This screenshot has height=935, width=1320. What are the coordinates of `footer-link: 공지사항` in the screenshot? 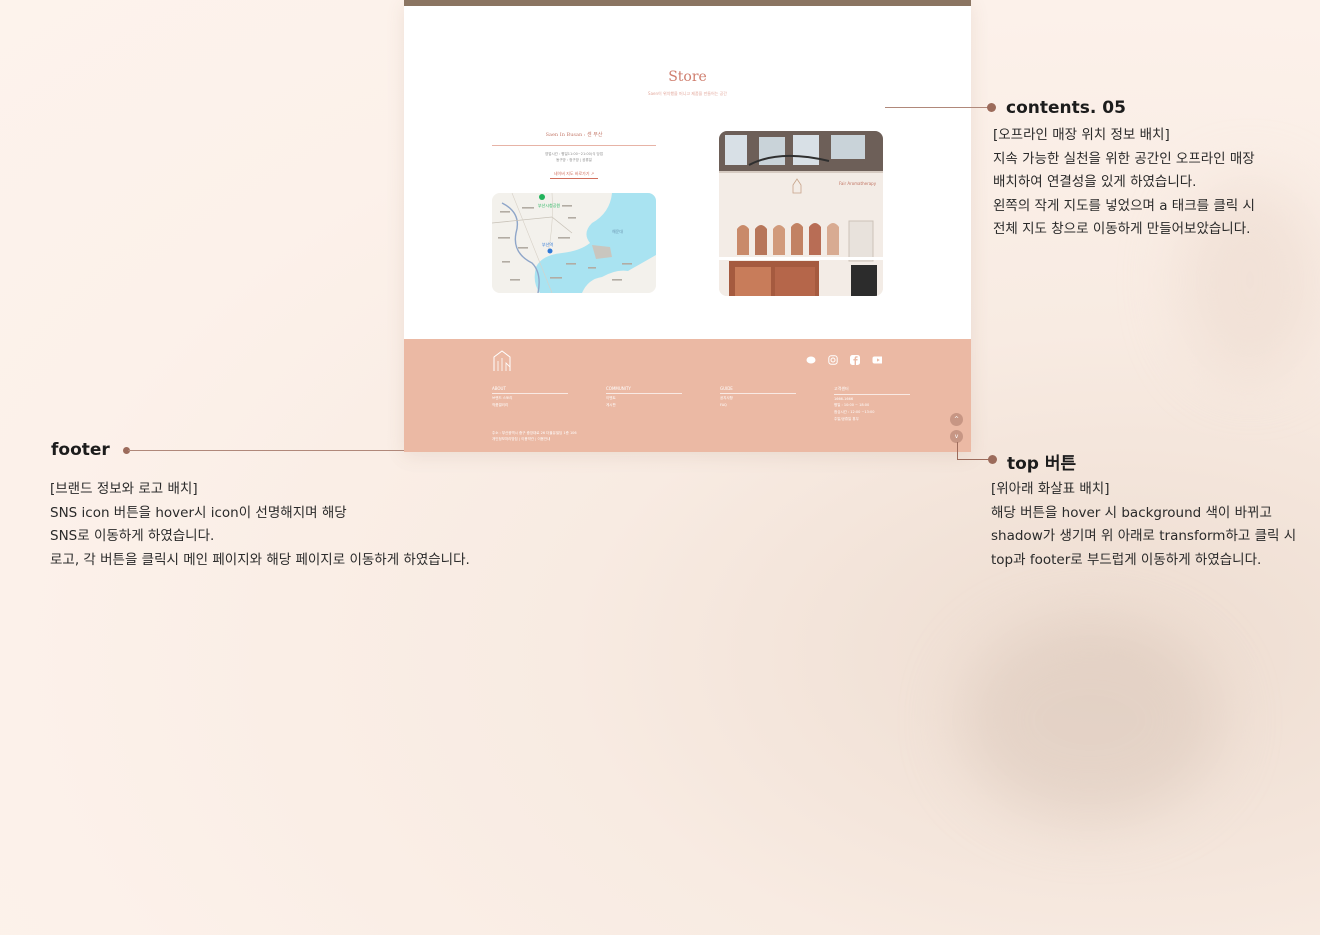 It's located at (758, 398).